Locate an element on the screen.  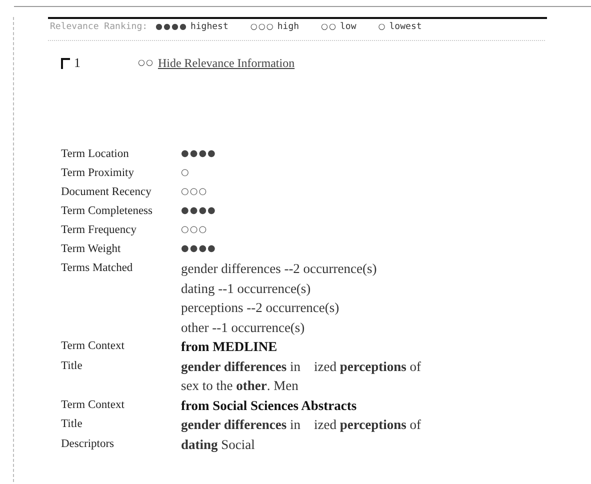
context-heading: from MEDLINE is located at coordinates (229, 347).